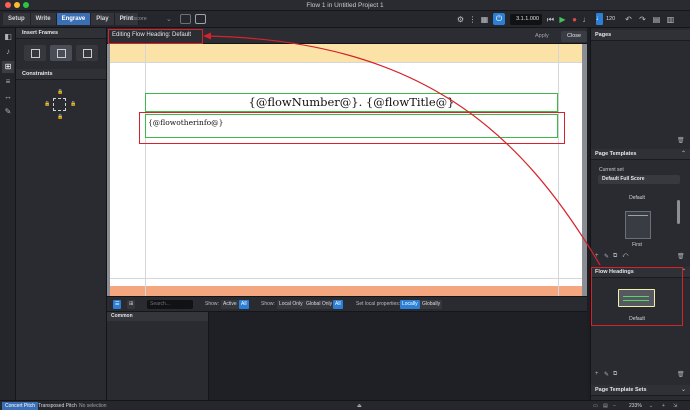 The image size is (690, 410). What do you see at coordinates (599, 19) in the screenshot?
I see `tempo-note-icon: ♩` at bounding box center [599, 19].